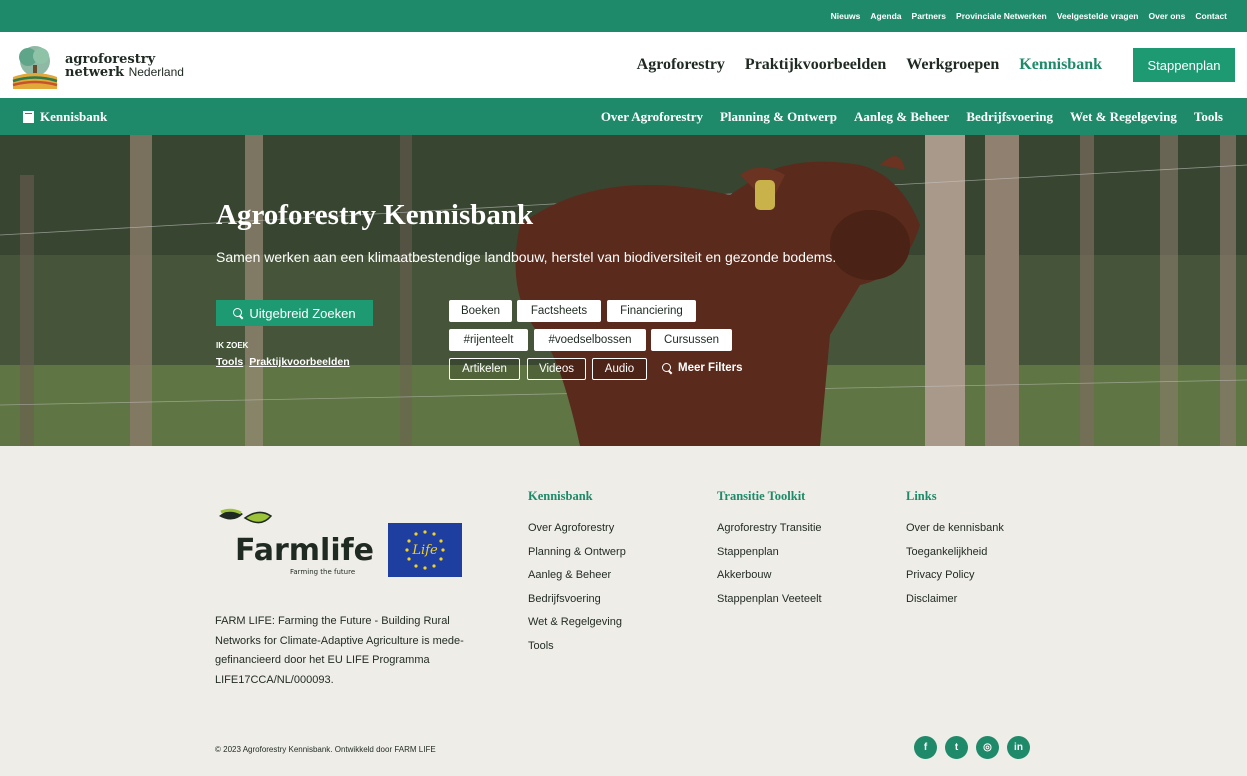  Describe the element at coordinates (74, 116) in the screenshot. I see `kennisbank-home-label: Kennisbank` at that location.